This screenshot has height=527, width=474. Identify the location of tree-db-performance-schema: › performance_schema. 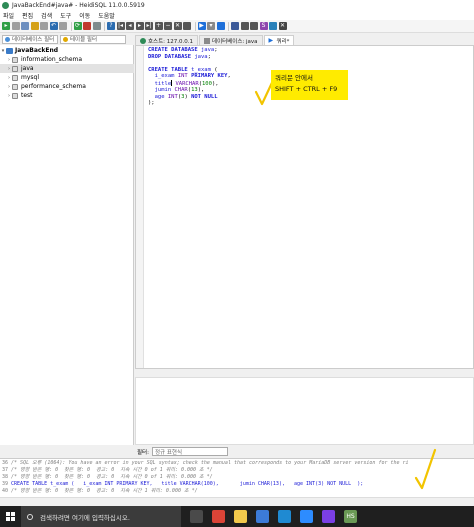
(67, 86).